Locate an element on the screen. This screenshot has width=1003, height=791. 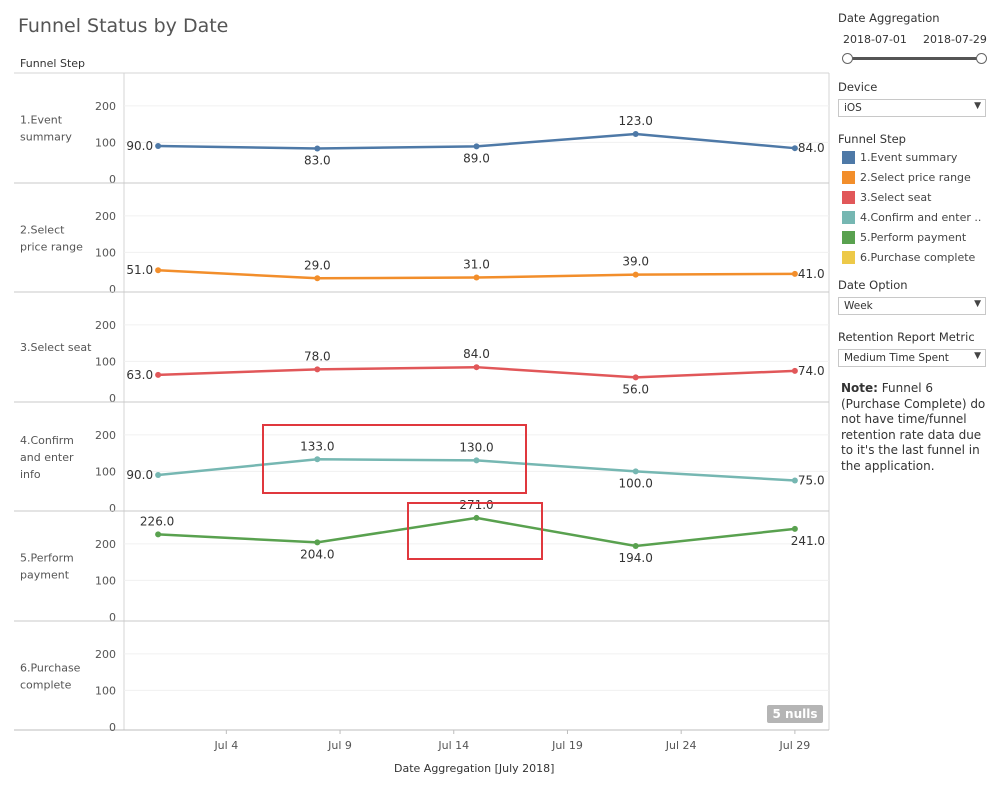
legend-label: 4.Confirm and enter .. is located at coordinates (921, 217).